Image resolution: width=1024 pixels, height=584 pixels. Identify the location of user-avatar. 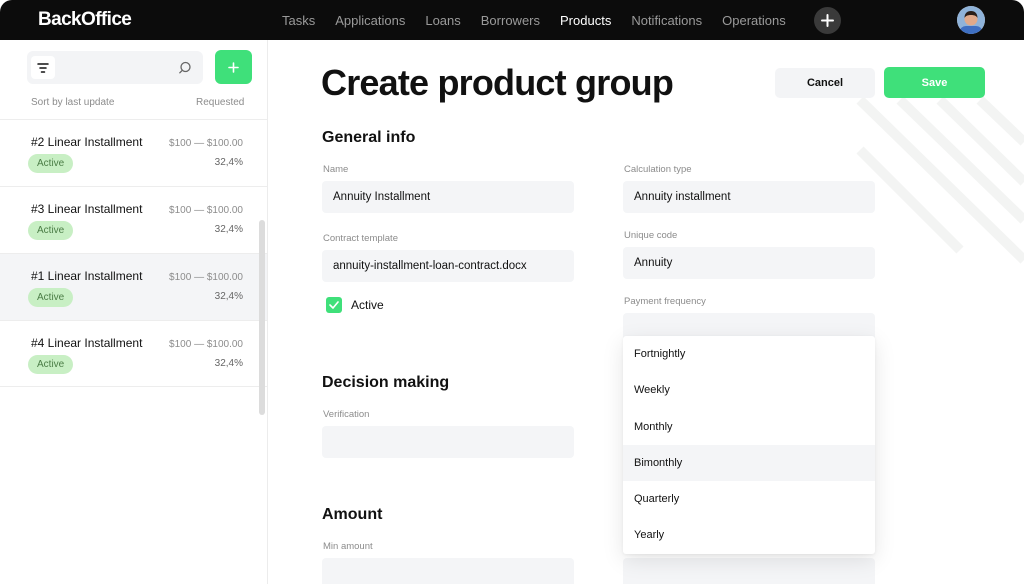
(971, 20).